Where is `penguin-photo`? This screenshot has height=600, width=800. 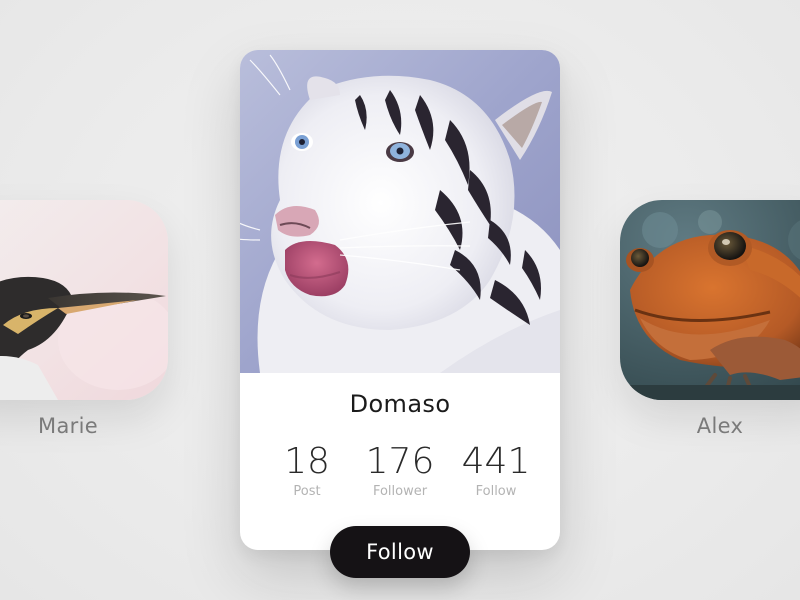 penguin-photo is located at coordinates (84, 300).